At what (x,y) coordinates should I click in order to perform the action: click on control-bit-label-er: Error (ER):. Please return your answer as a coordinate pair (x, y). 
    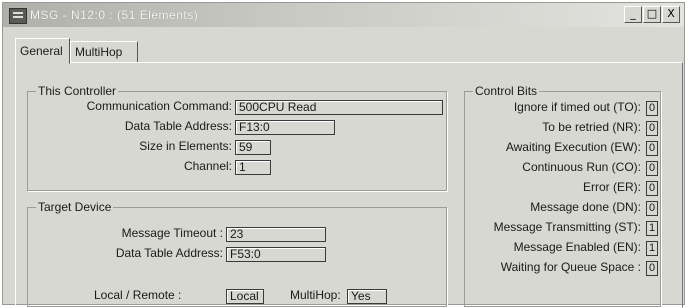
    Looking at the image, I should click on (612, 187).